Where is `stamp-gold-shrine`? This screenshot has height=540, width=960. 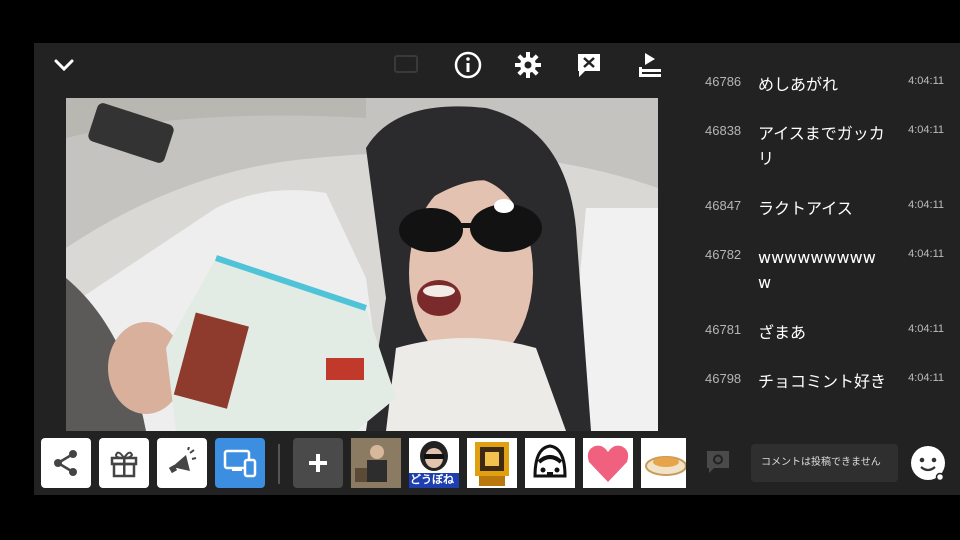 stamp-gold-shrine is located at coordinates (492, 463).